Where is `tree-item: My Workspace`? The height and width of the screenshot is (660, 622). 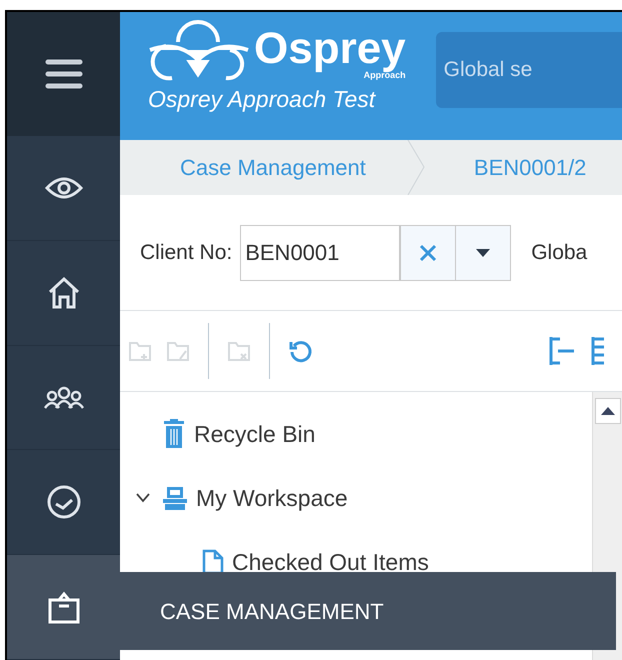 tree-item: My Workspace is located at coordinates (272, 498).